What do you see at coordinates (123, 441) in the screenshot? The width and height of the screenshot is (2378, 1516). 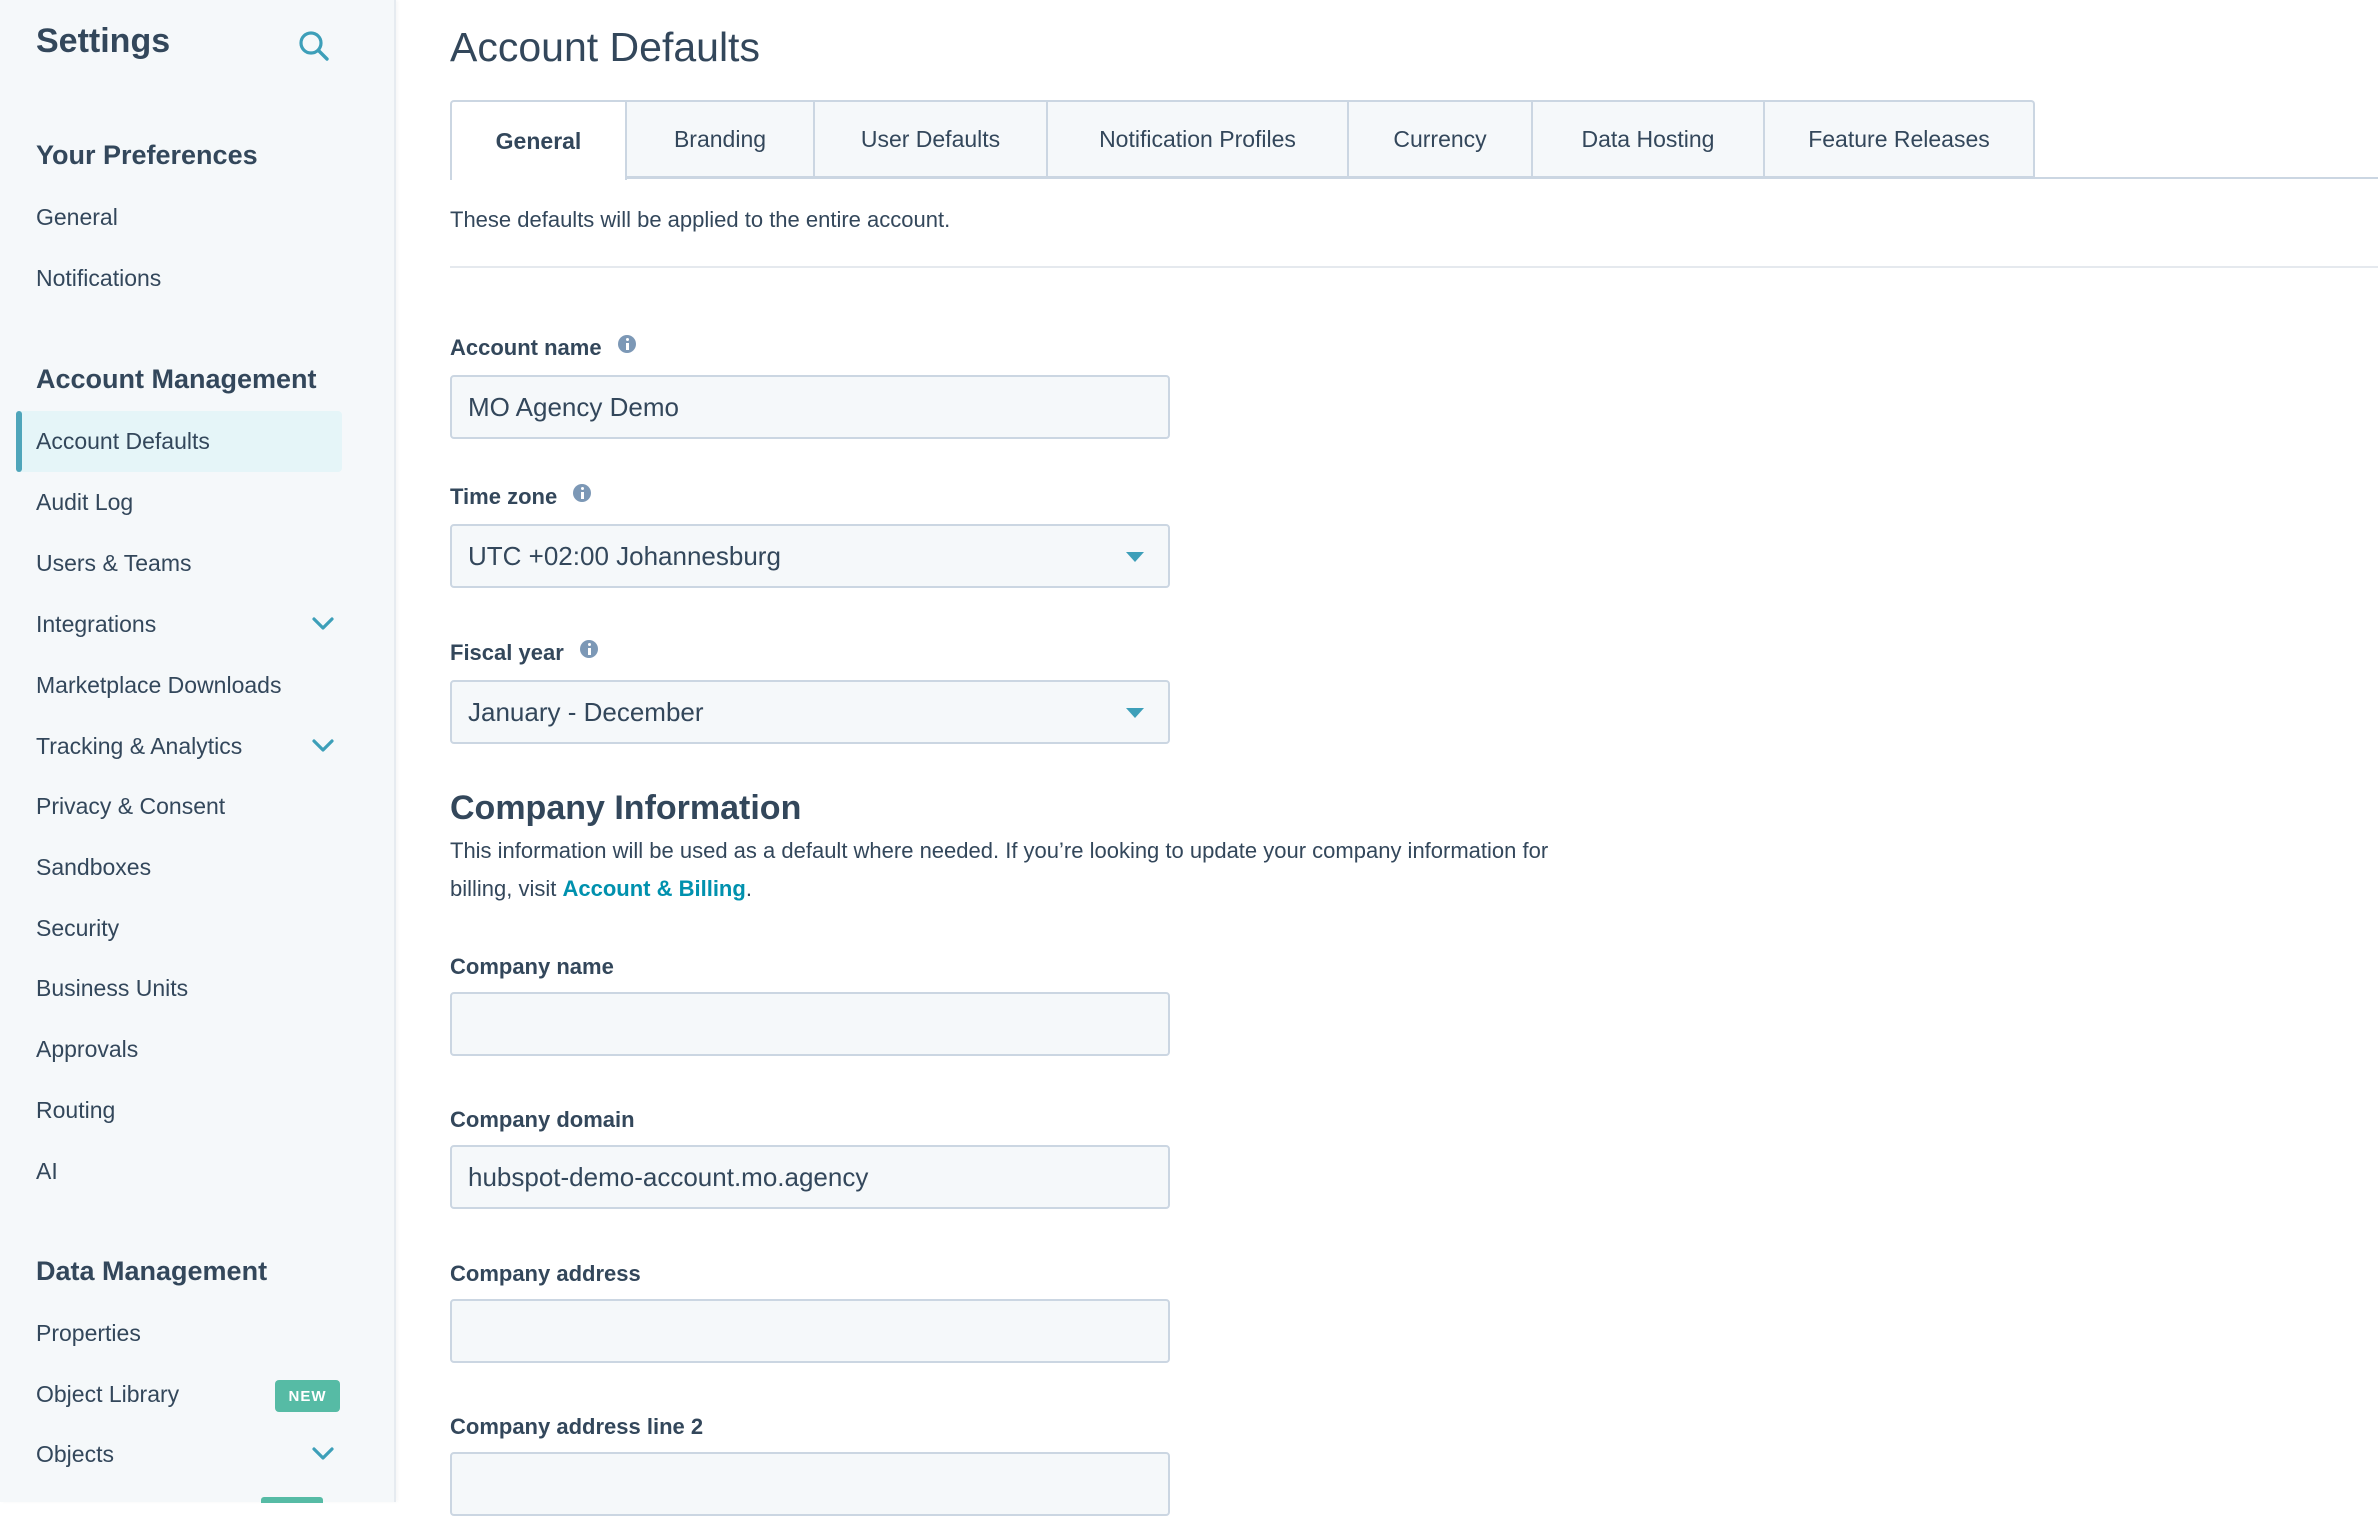 I see `sidebar-item-label: Account Defaults` at bounding box center [123, 441].